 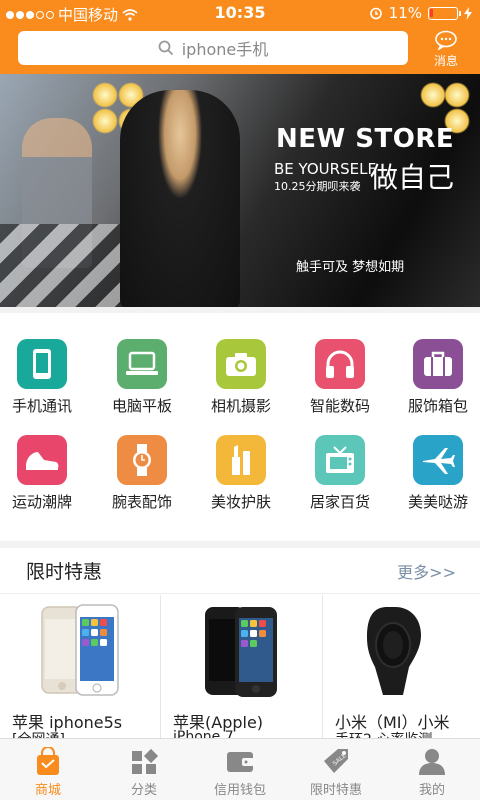 I want to click on clapperboard-graphic, so click(x=65, y=265).